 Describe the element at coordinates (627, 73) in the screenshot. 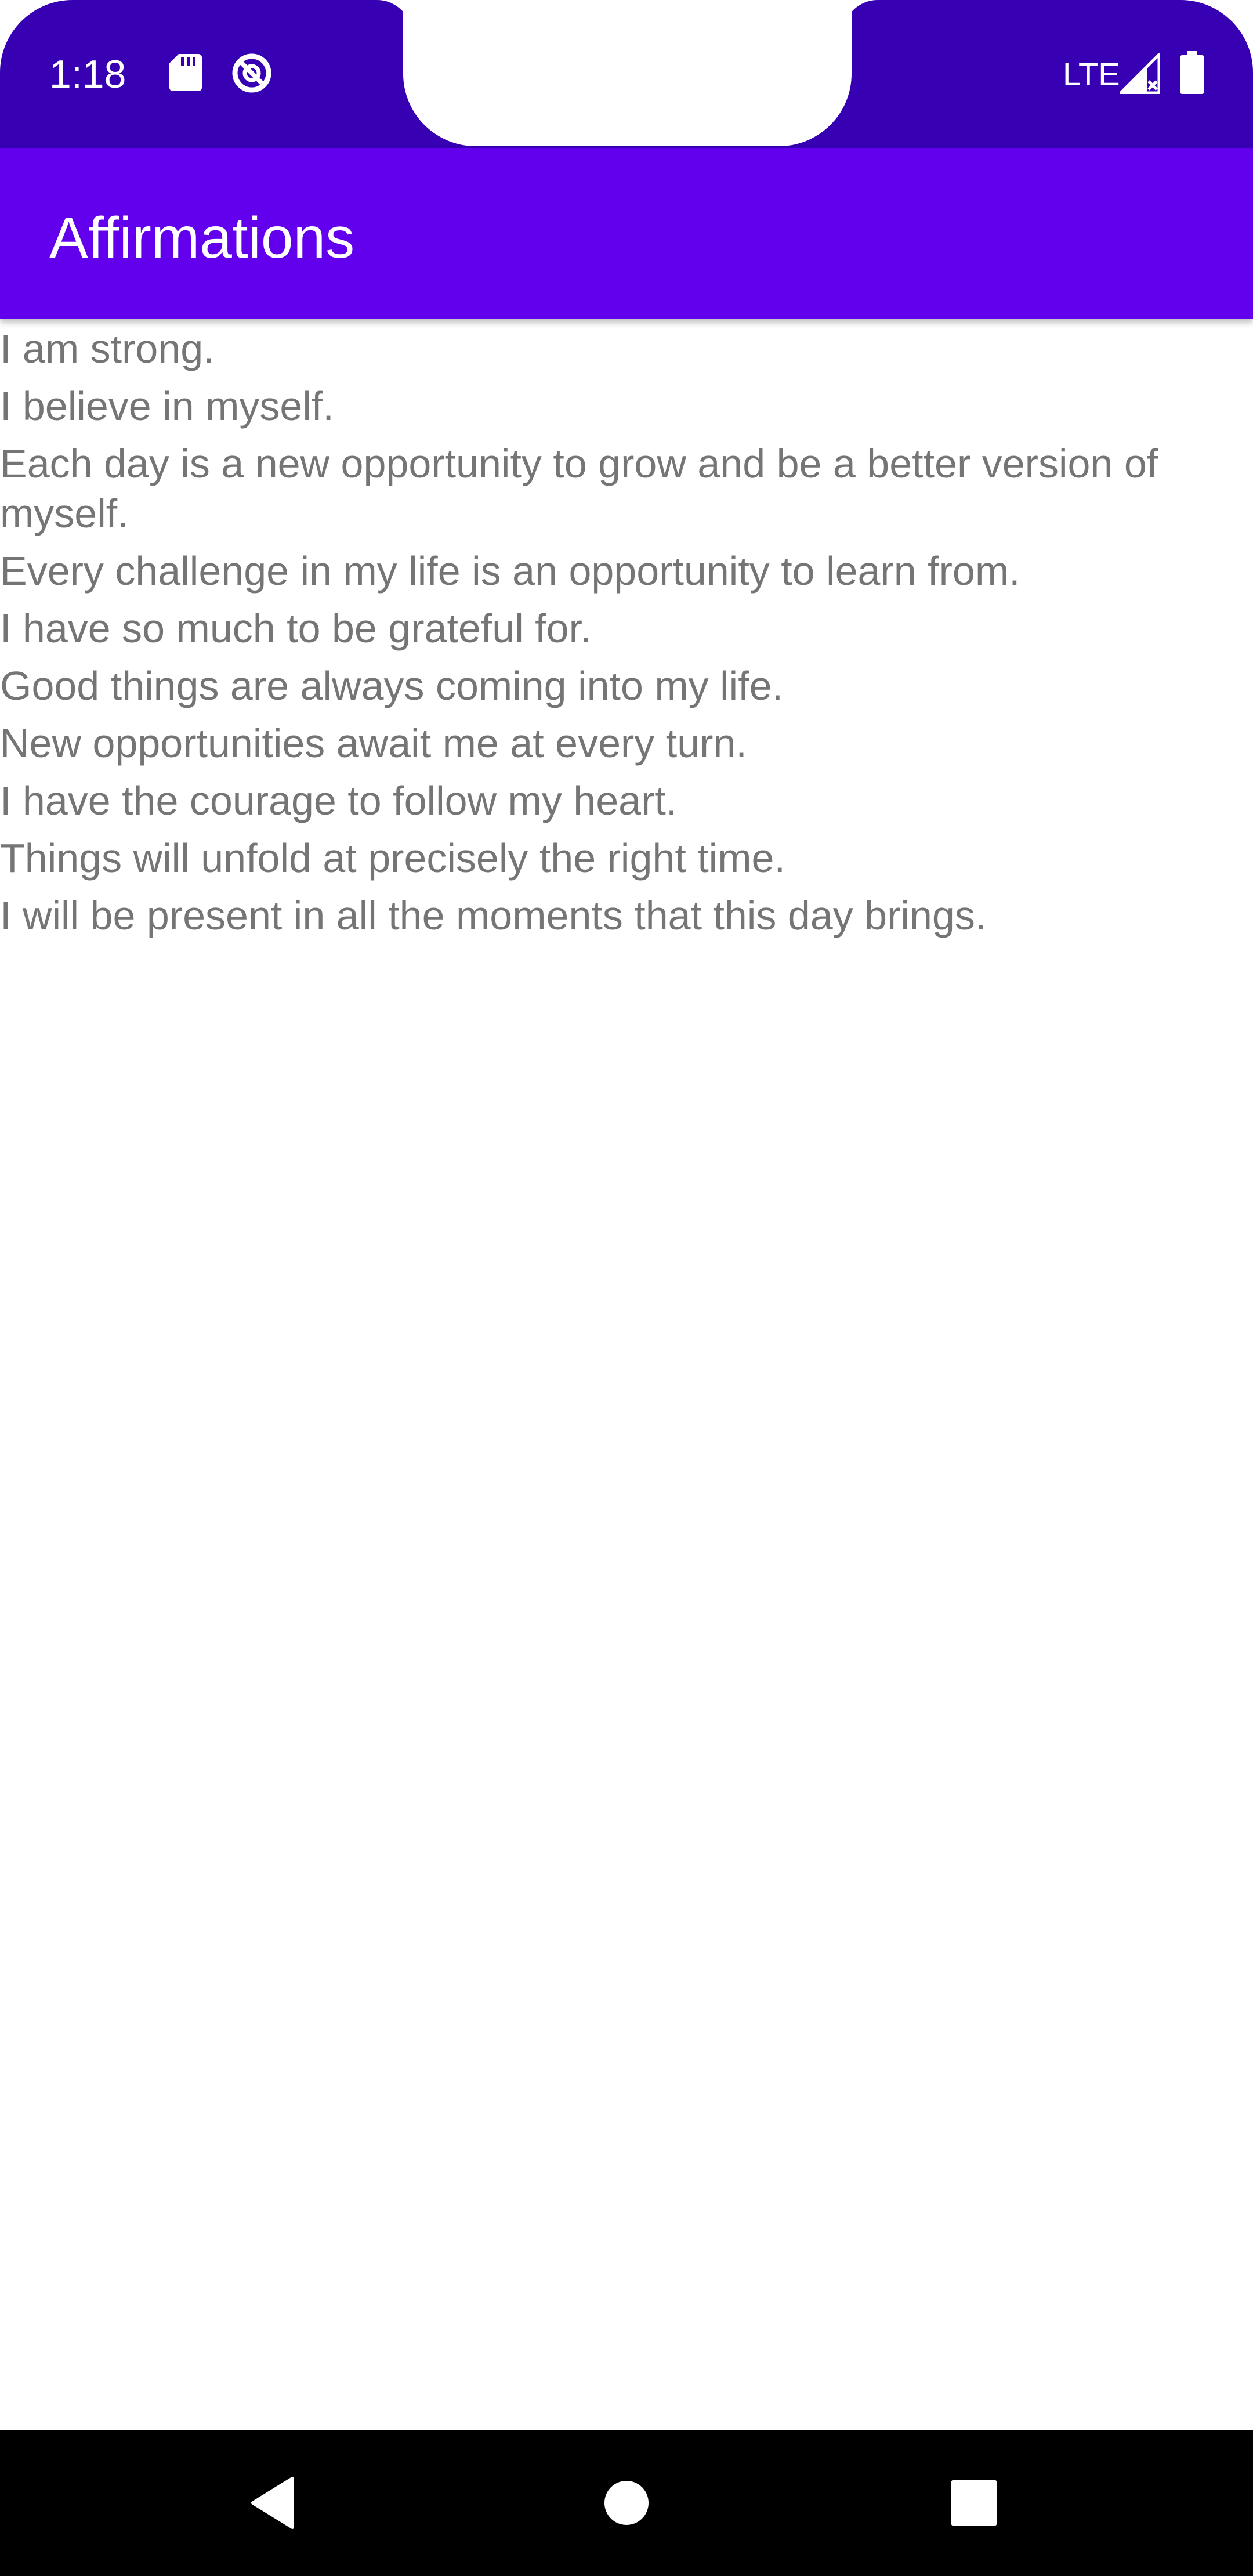

I see `display-notch` at that location.